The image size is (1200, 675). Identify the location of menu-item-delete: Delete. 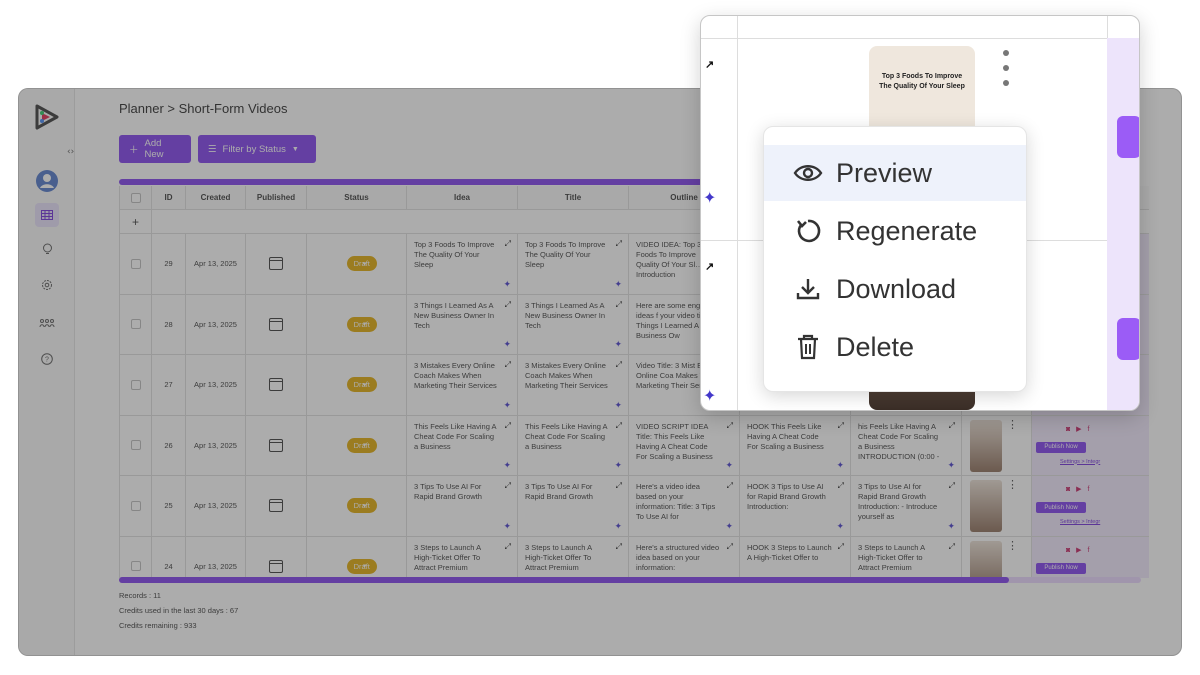
(895, 347).